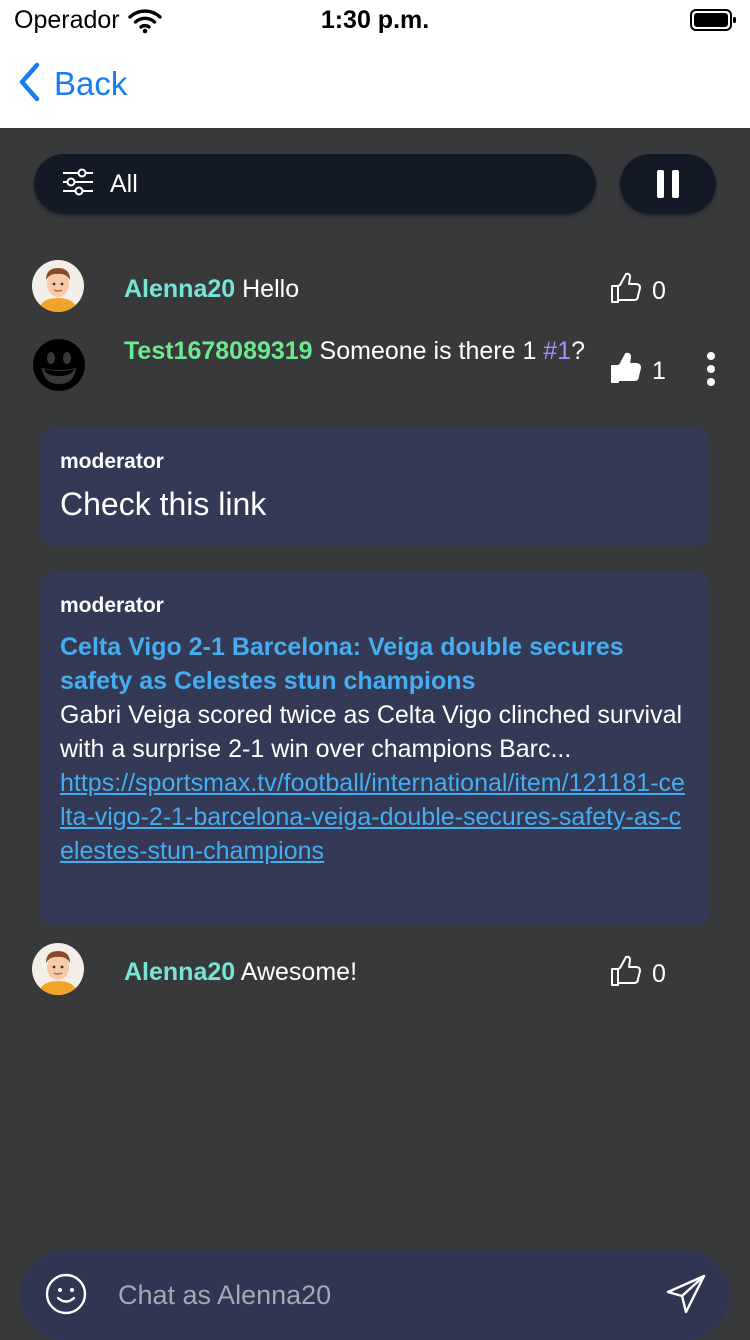  What do you see at coordinates (375, 20) in the screenshot?
I see `clock: 1:30 p.m.` at bounding box center [375, 20].